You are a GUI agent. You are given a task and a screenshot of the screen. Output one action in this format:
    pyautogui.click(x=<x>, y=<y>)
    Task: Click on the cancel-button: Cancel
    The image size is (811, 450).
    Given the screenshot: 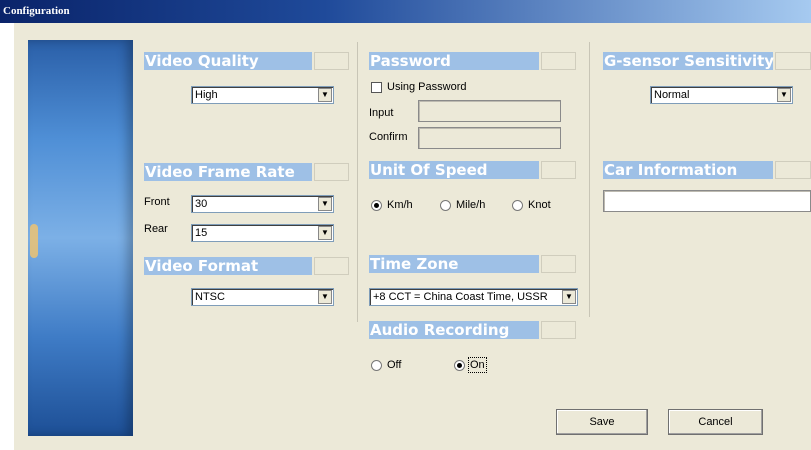 What is the action you would take?
    pyautogui.click(x=715, y=422)
    